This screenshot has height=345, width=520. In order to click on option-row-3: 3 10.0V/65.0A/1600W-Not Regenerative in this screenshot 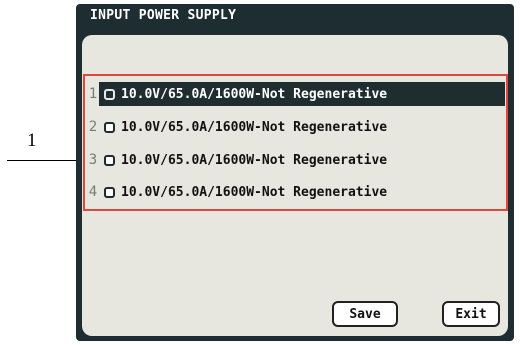, I will do `click(295, 160)`.